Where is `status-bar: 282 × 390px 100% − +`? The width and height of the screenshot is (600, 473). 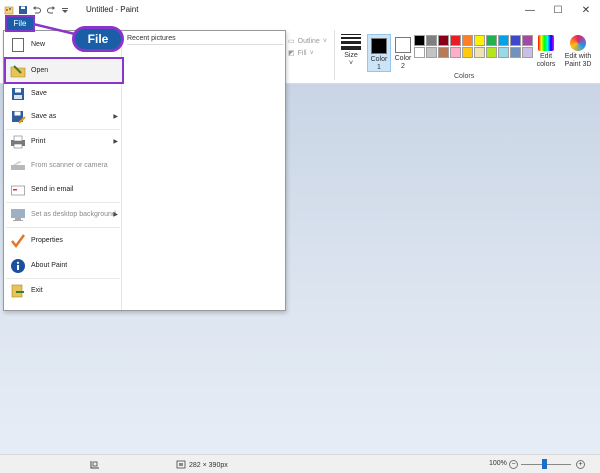
status-bar: 282 × 390px 100% − + is located at coordinates (300, 463).